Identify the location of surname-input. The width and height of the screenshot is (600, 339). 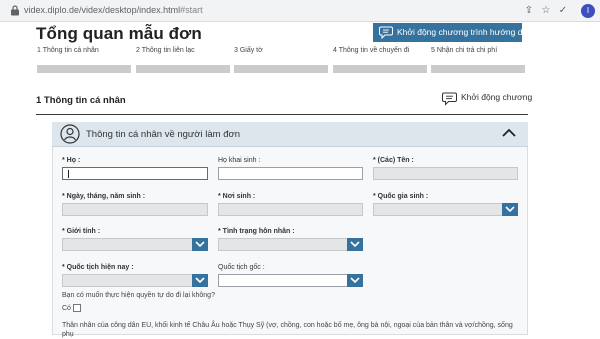
(135, 173).